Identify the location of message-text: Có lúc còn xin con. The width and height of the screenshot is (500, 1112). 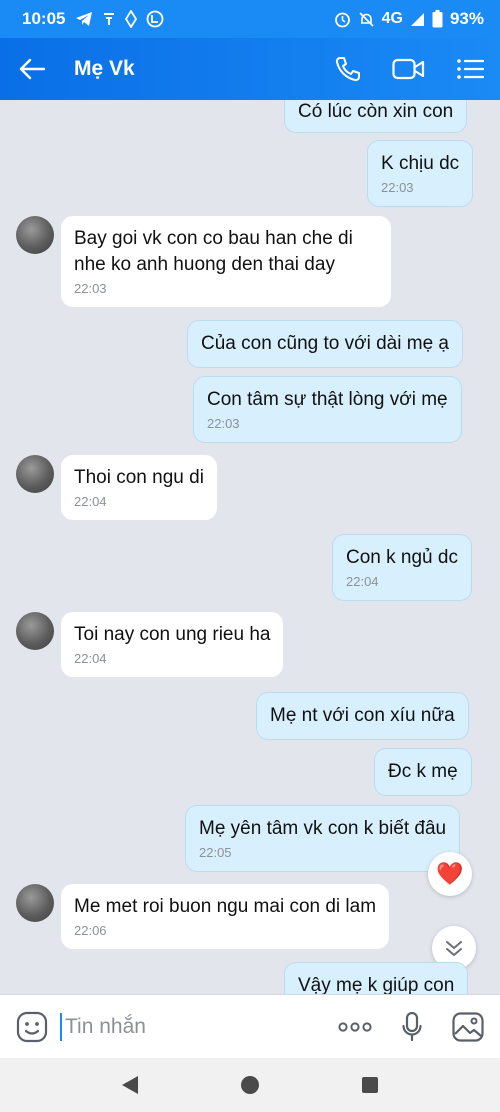
(376, 111).